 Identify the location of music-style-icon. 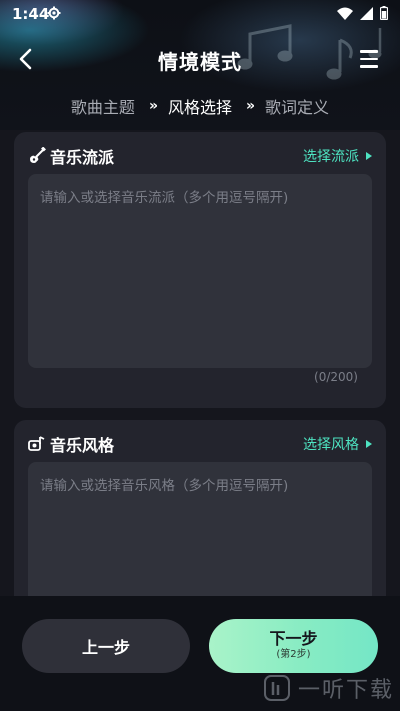
(36, 443).